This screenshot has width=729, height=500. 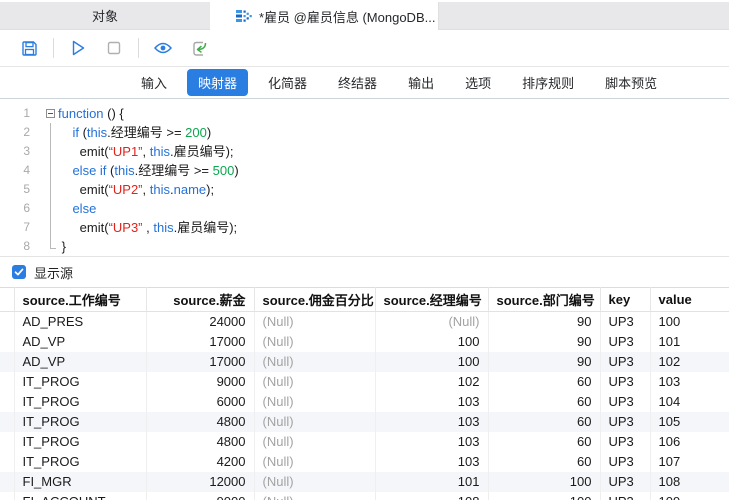 What do you see at coordinates (631, 82) in the screenshot?
I see `tab-script-preview: 脚本预览` at bounding box center [631, 82].